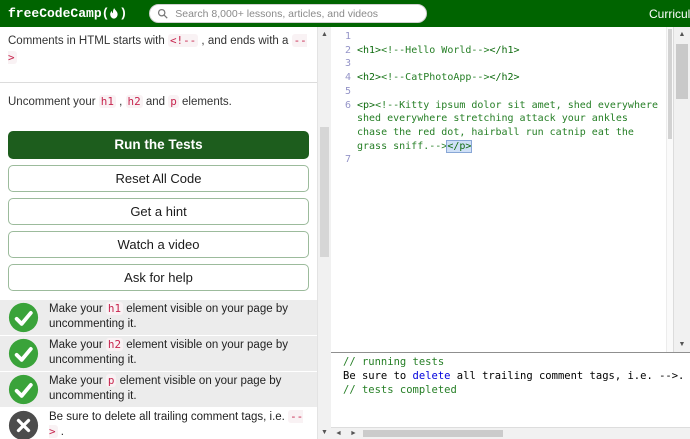 Image resolution: width=690 pixels, height=439 pixels. I want to click on line-number: 1, so click(347, 36).